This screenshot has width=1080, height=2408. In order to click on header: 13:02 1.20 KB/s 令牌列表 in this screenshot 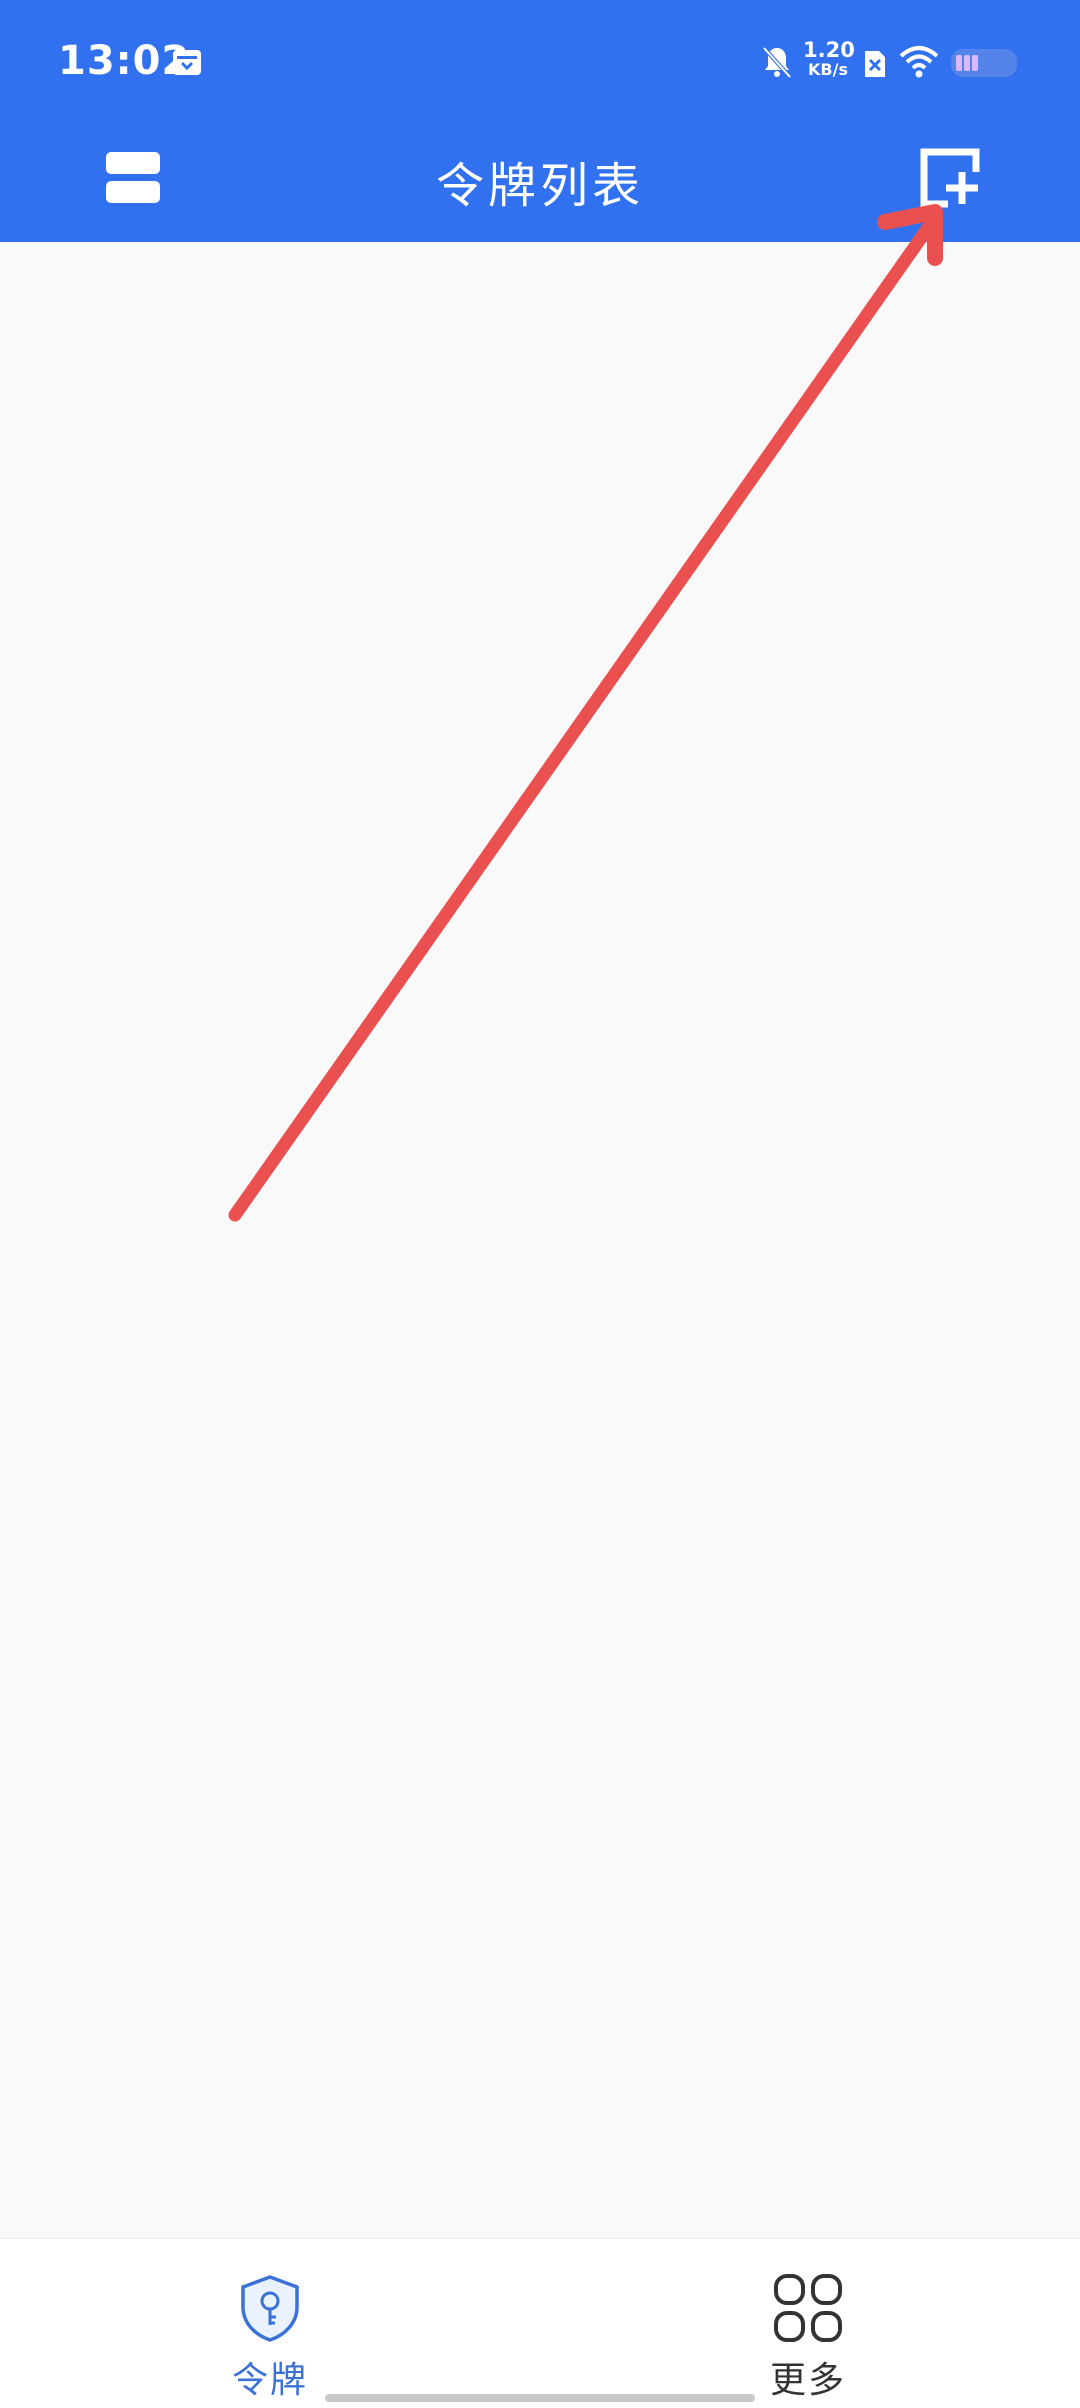, I will do `click(540, 121)`.